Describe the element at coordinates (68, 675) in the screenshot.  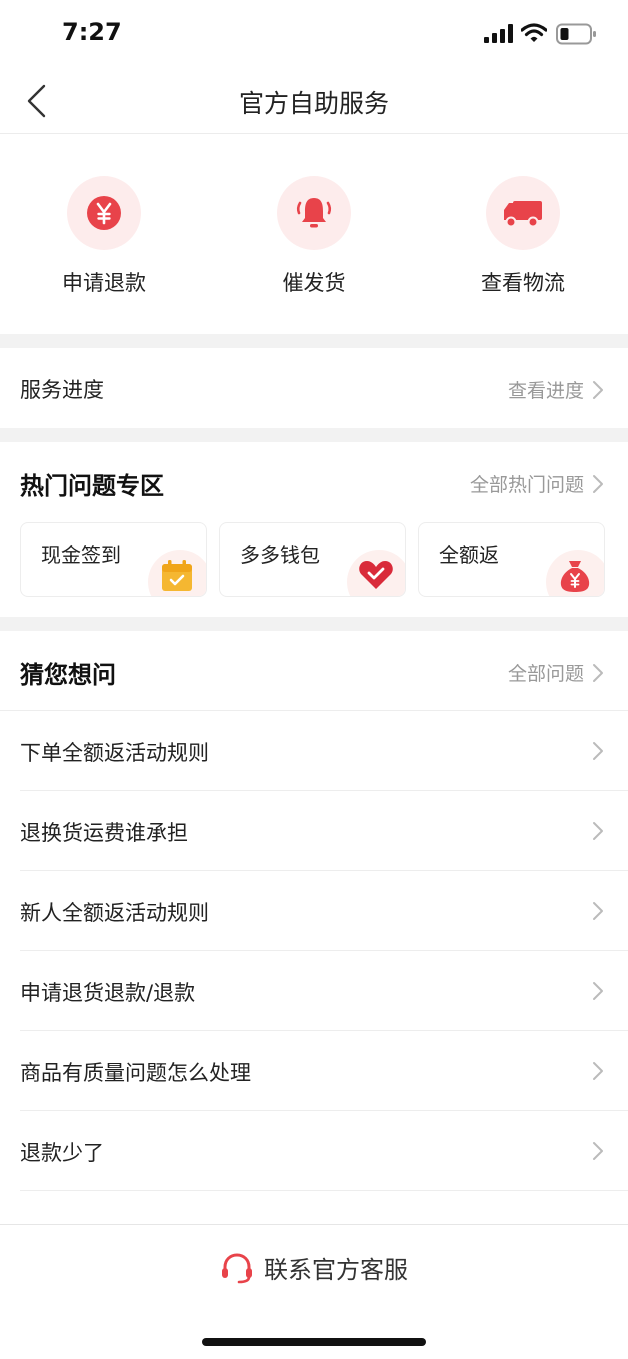
I see `faq-title: 猜您想问` at that location.